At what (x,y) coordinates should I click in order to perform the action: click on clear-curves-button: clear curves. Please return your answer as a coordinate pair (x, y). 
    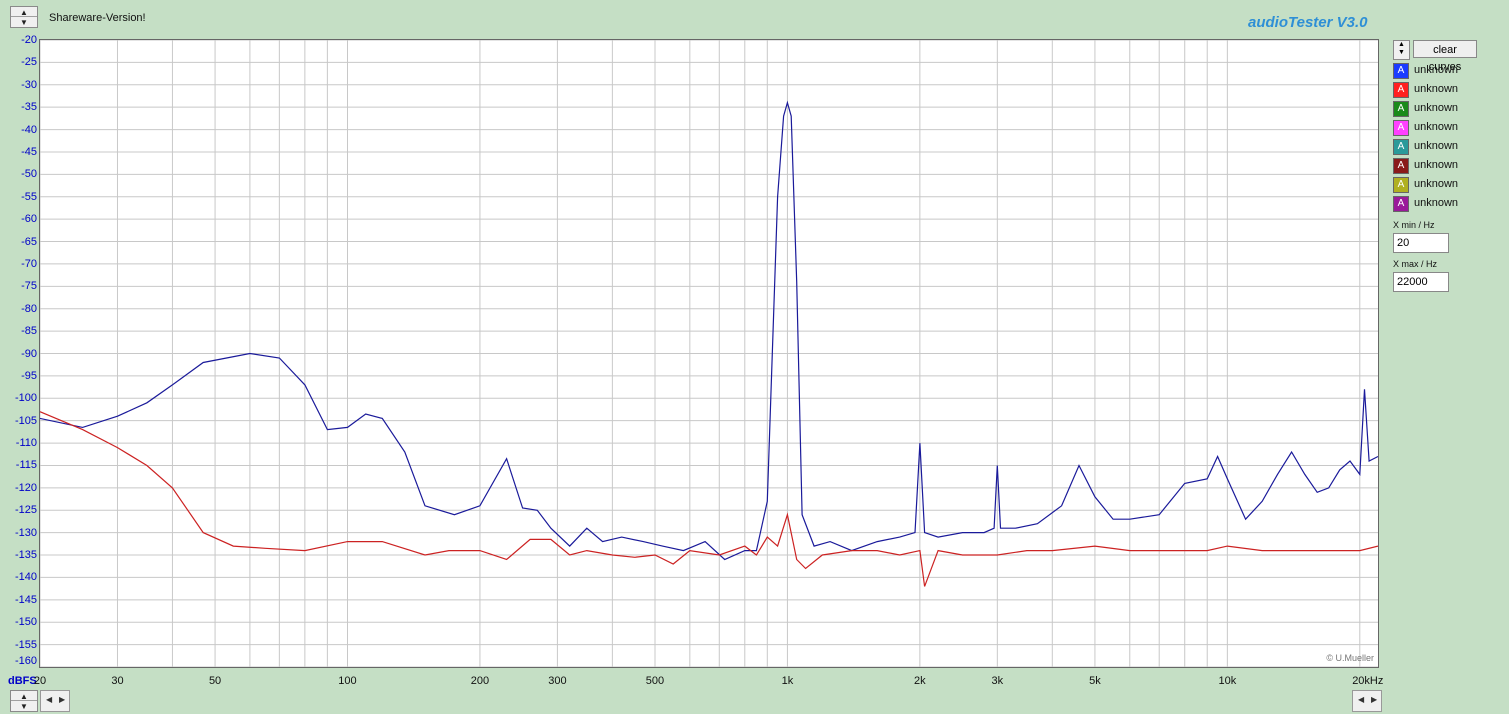
    Looking at the image, I should click on (1445, 56).